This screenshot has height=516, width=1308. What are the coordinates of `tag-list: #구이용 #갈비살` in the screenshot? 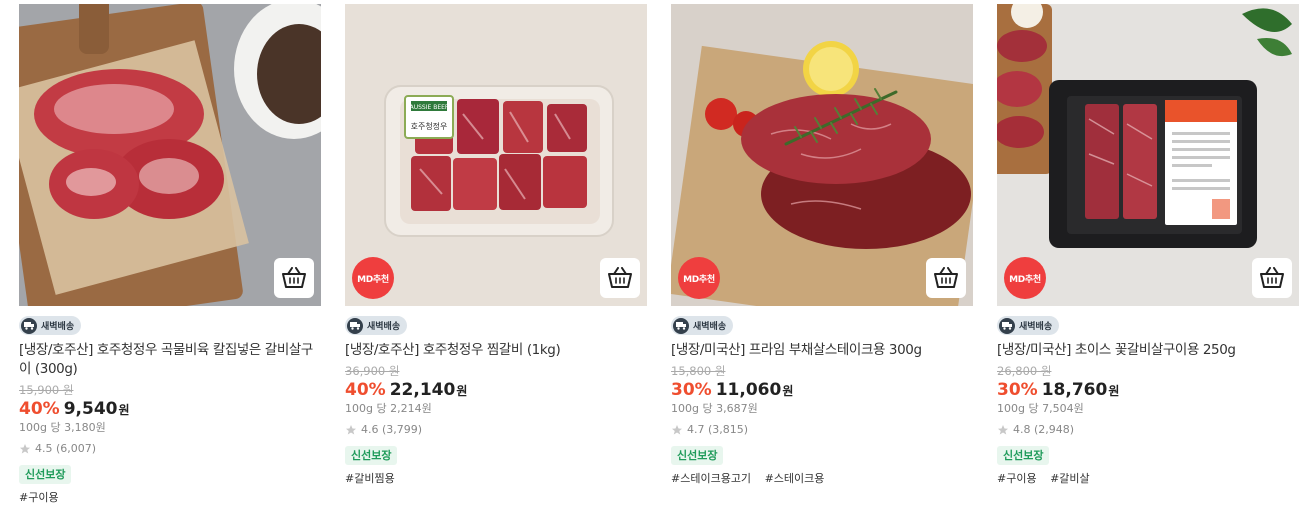 It's located at (1148, 479).